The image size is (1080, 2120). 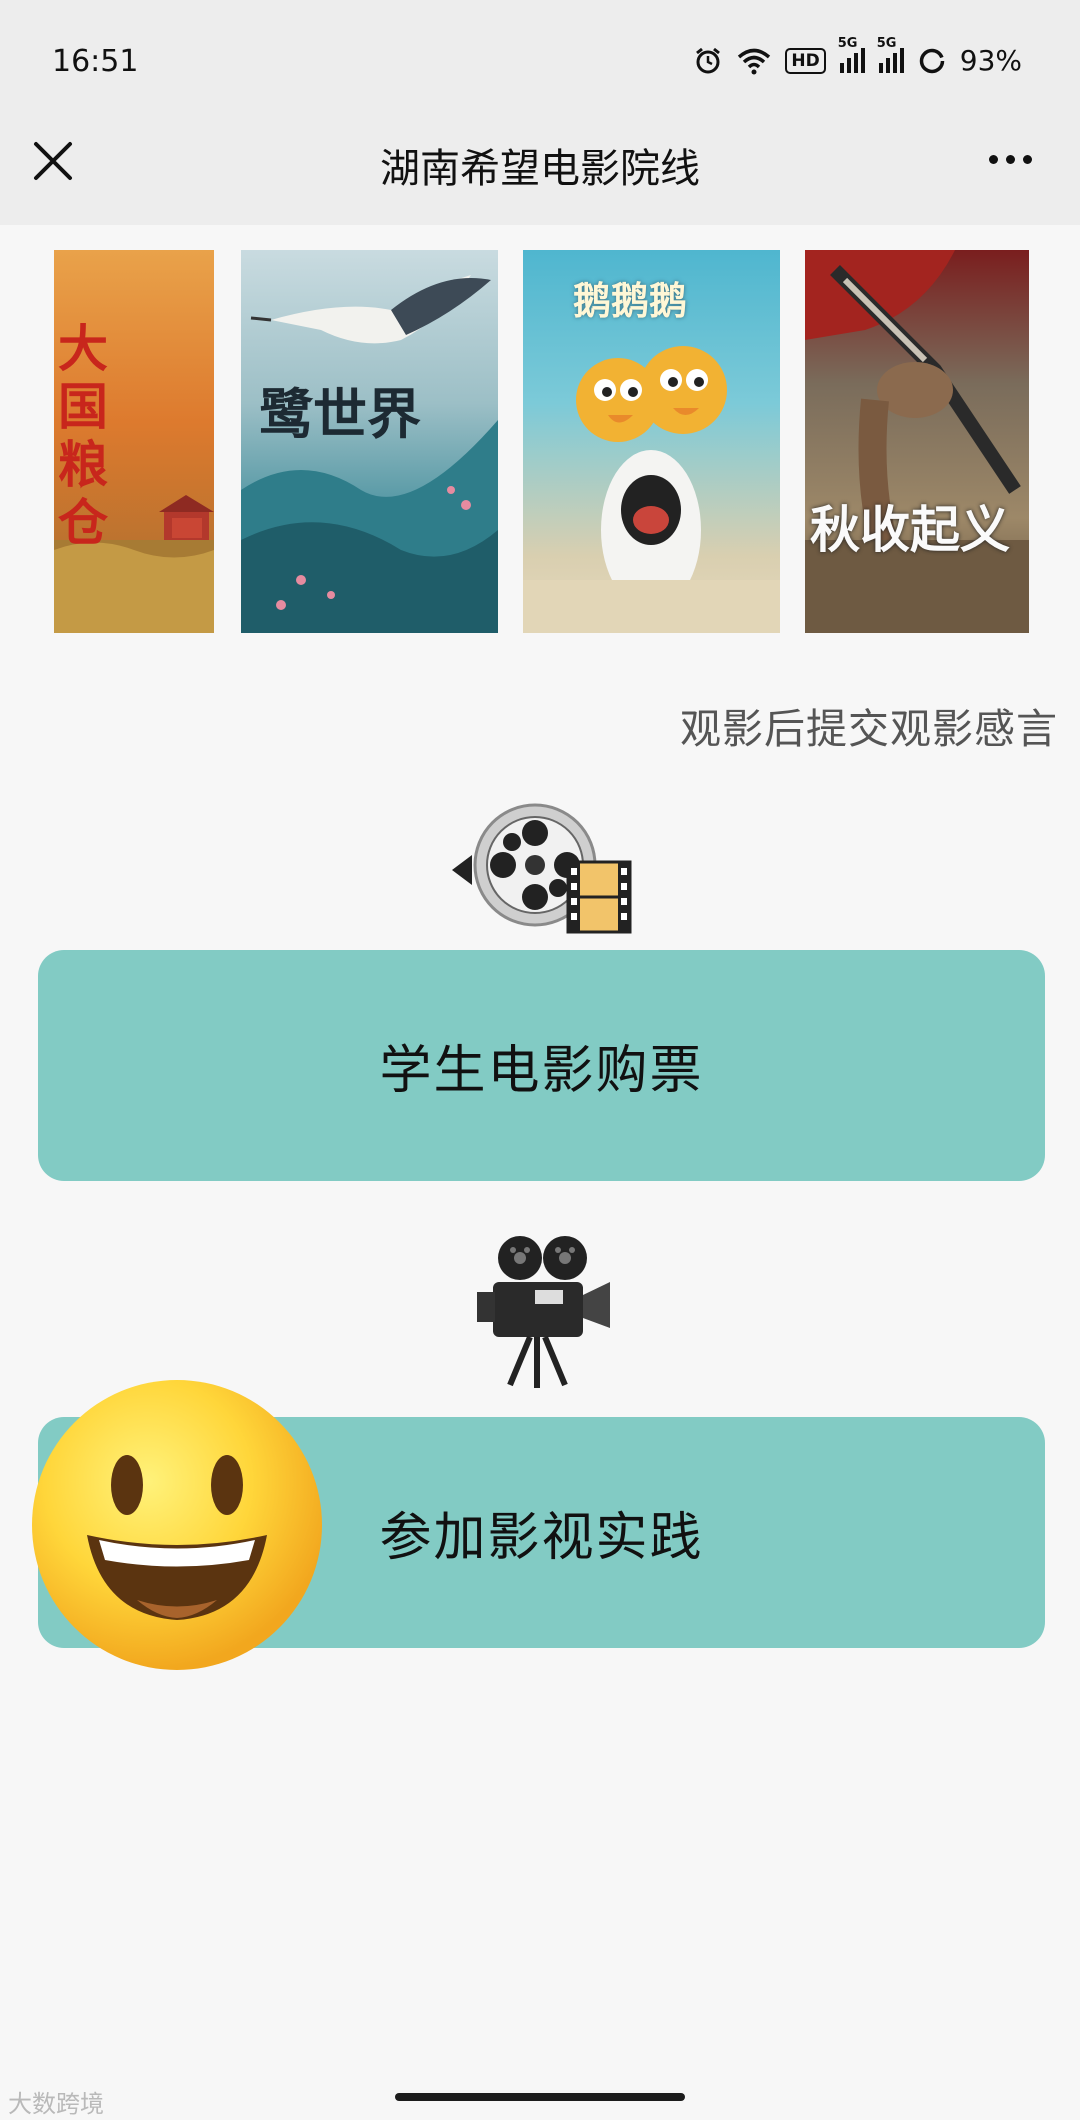 I want to click on wifi-icon, so click(x=754, y=61).